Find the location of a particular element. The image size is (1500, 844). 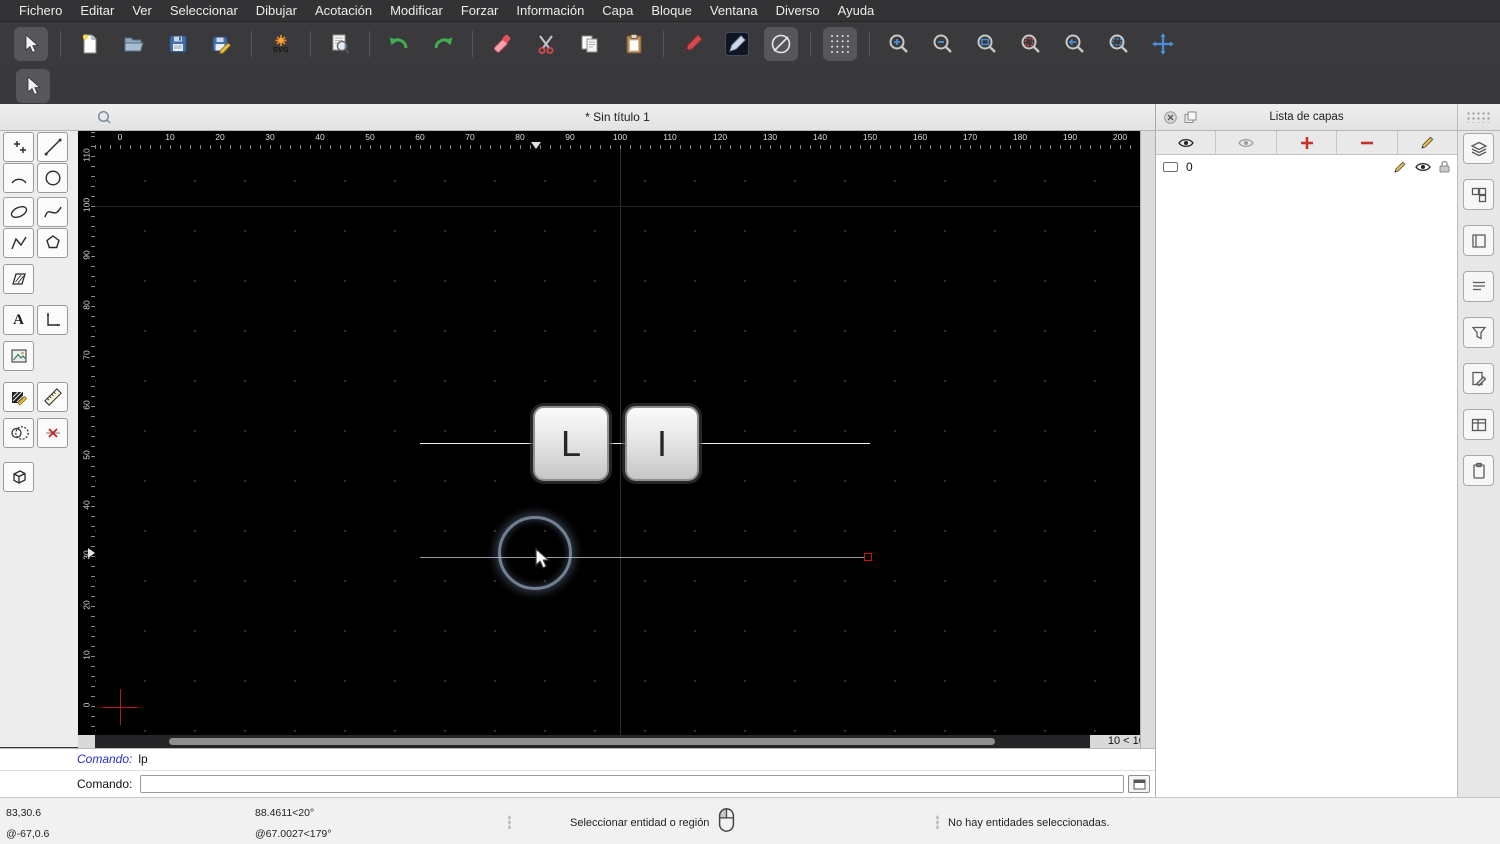

dimension-tool-button is located at coordinates (52, 320).